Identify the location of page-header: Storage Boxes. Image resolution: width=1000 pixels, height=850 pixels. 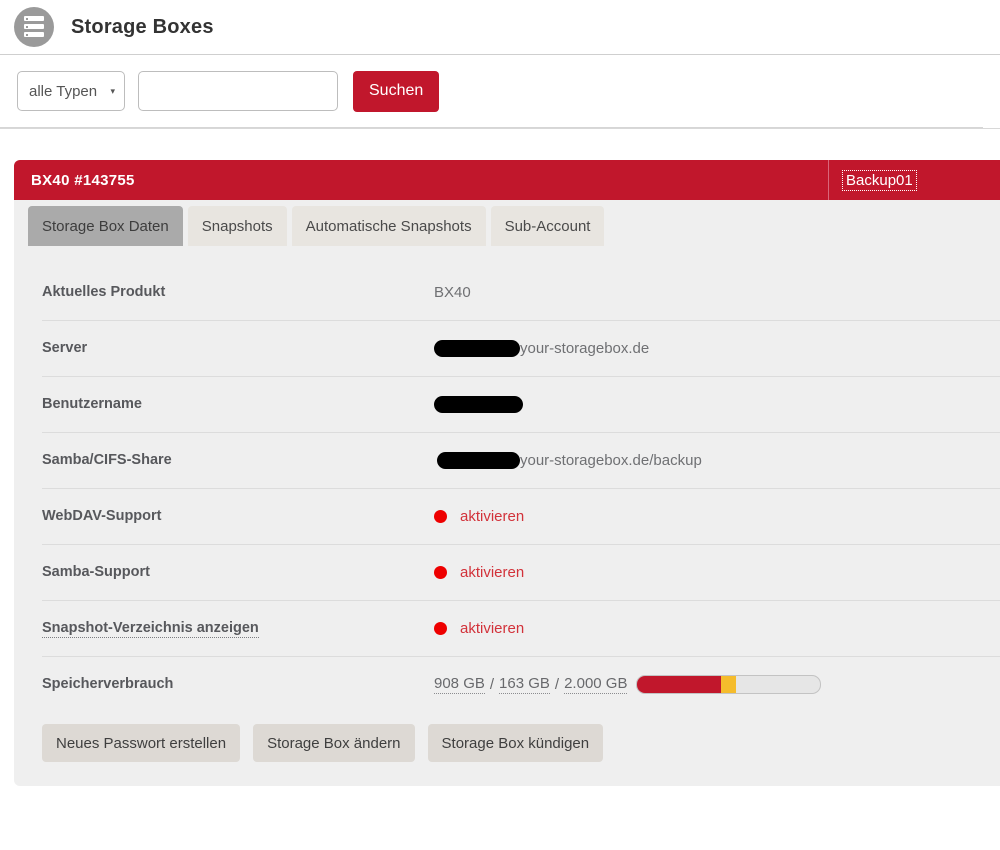
(500, 27).